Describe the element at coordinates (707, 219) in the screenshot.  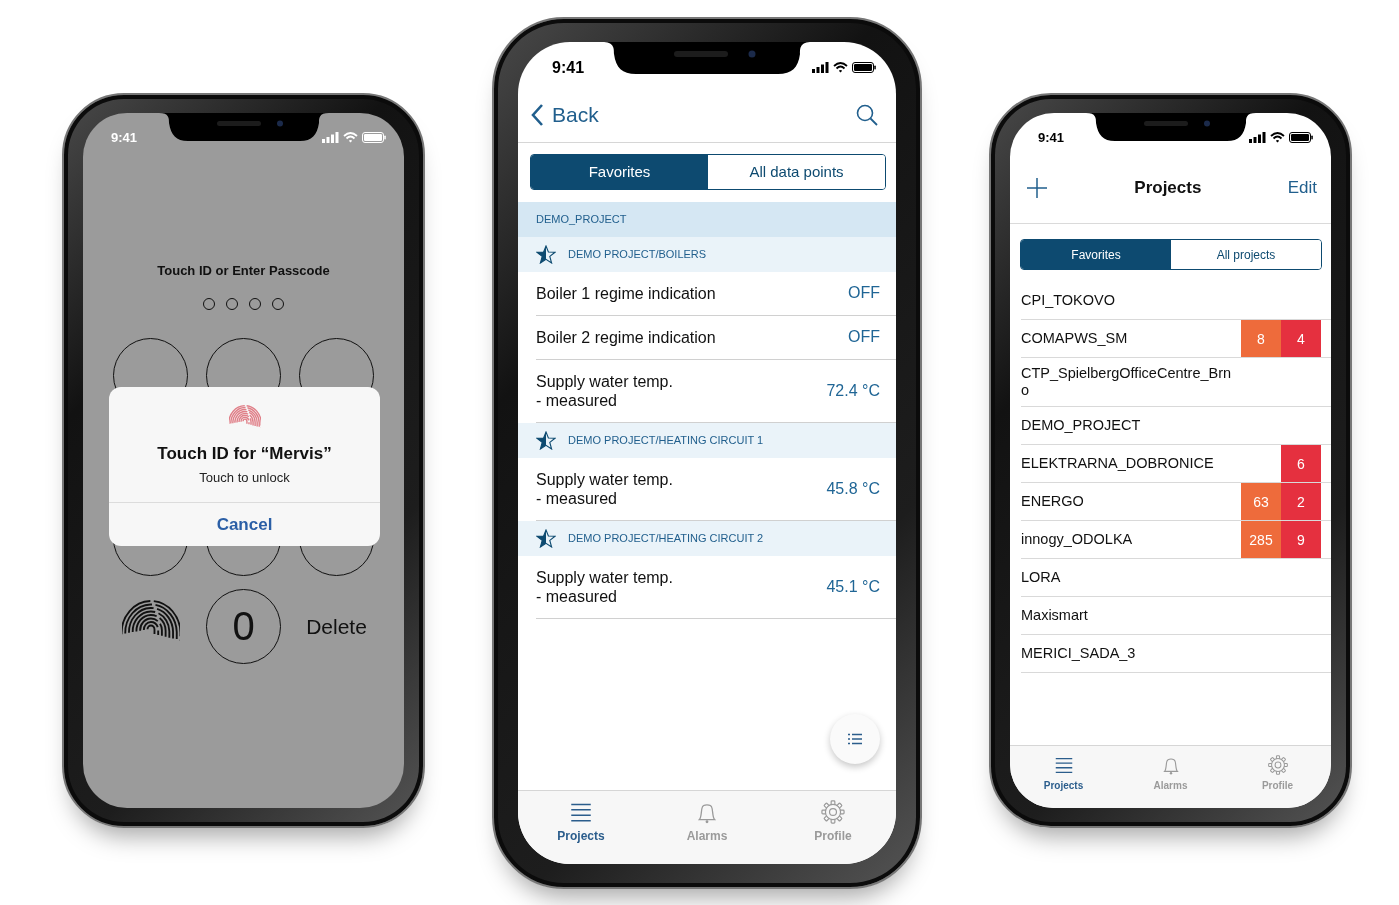
I see `section-header: DEMO_PROJECT` at that location.